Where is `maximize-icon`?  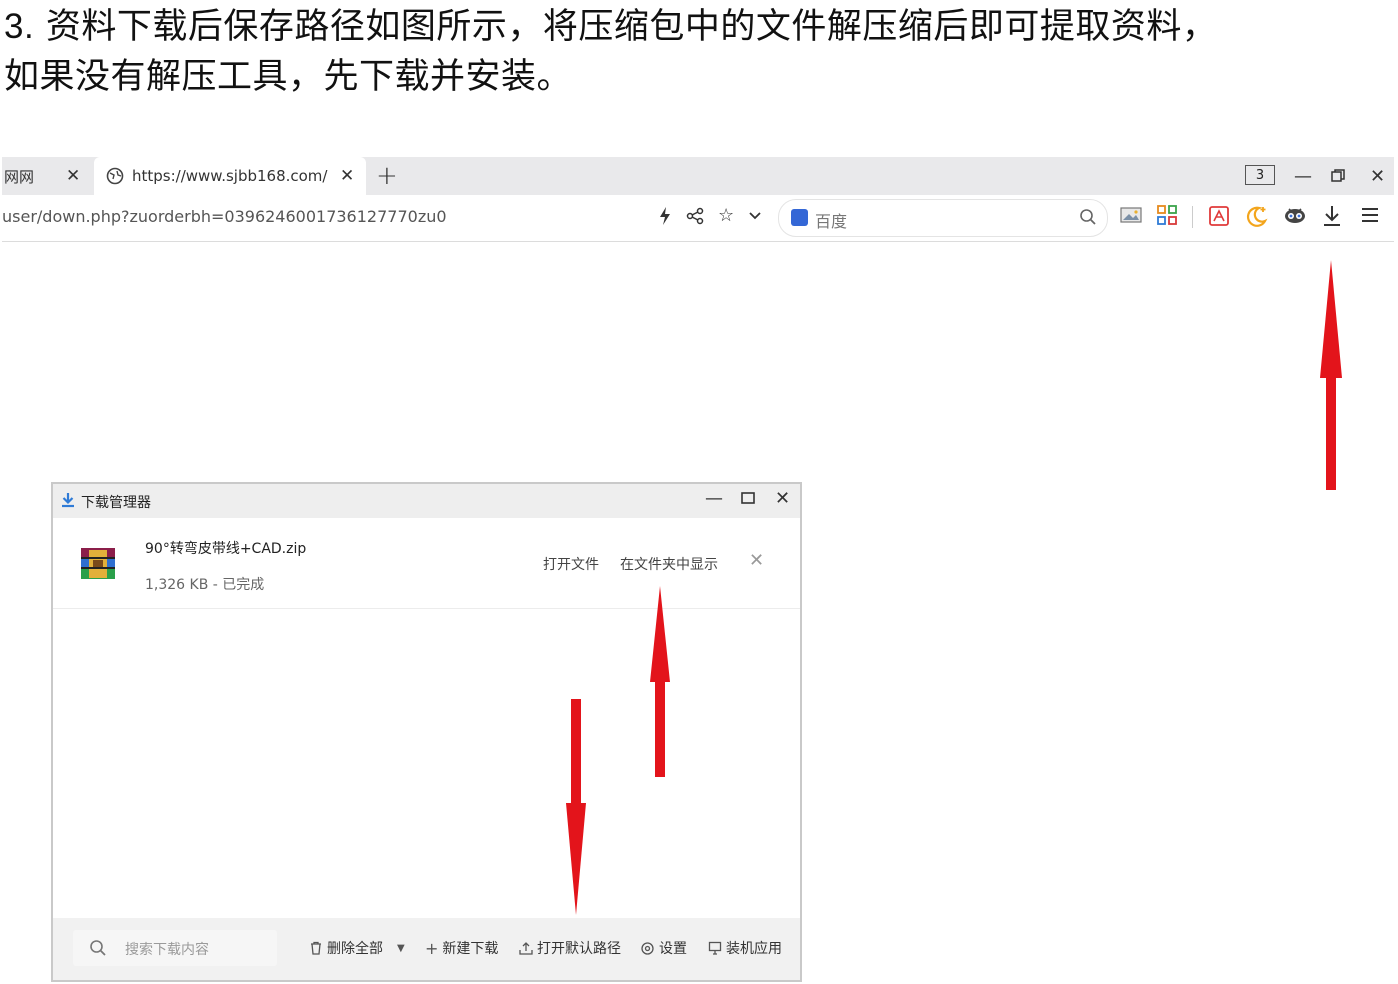
maximize-icon is located at coordinates (748, 500).